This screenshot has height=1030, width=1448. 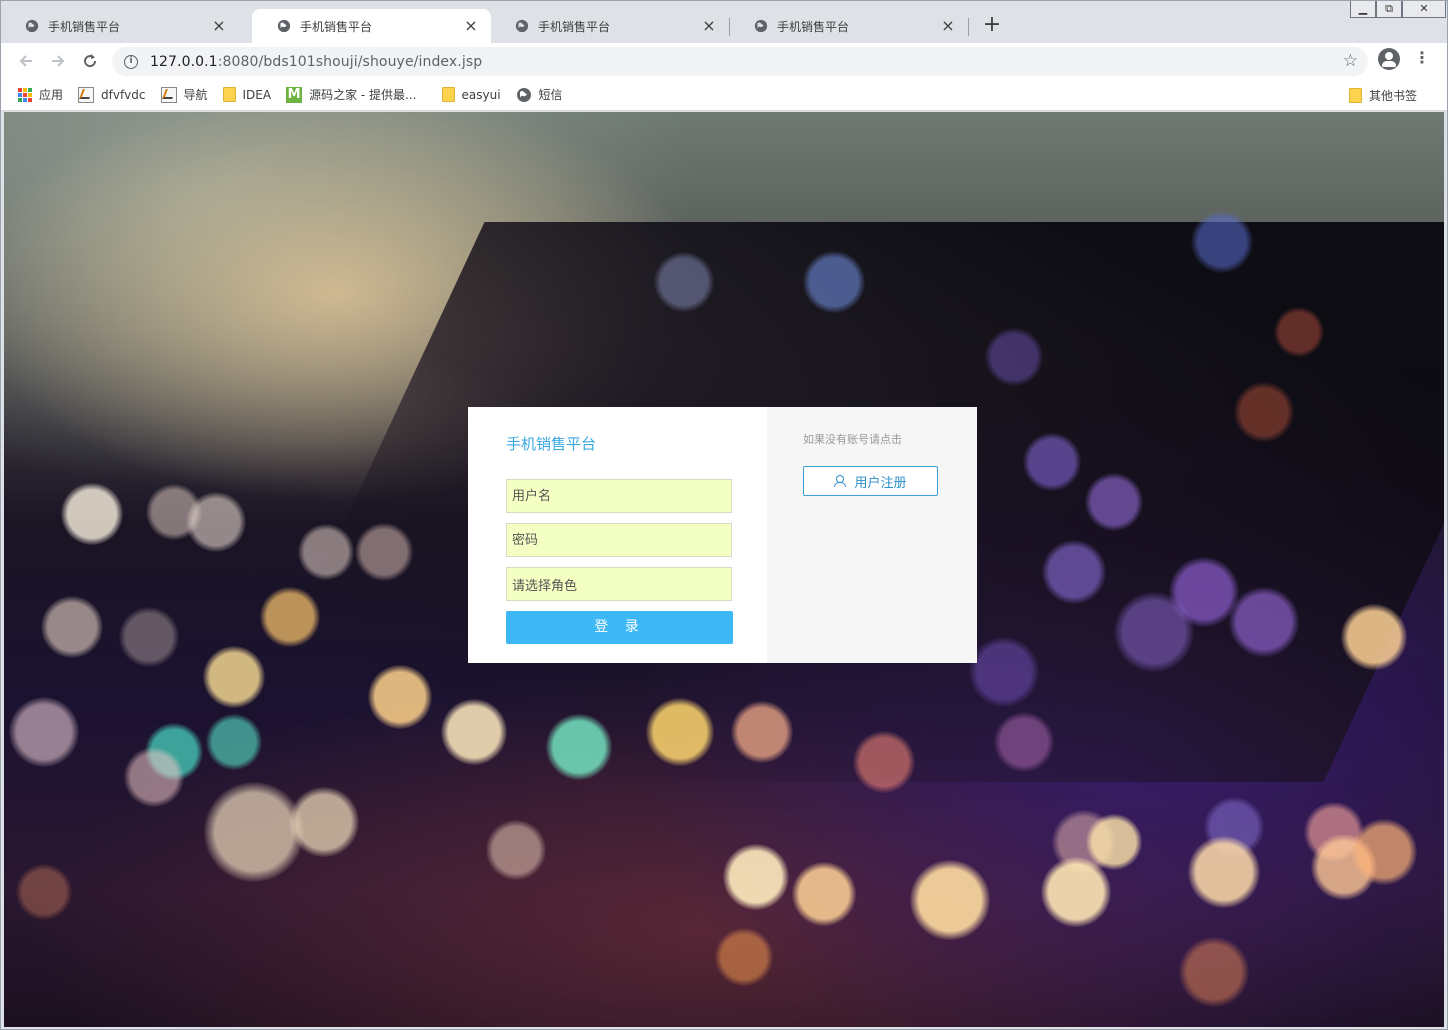 What do you see at coordinates (619, 540) in the screenshot?
I see `password-input` at bounding box center [619, 540].